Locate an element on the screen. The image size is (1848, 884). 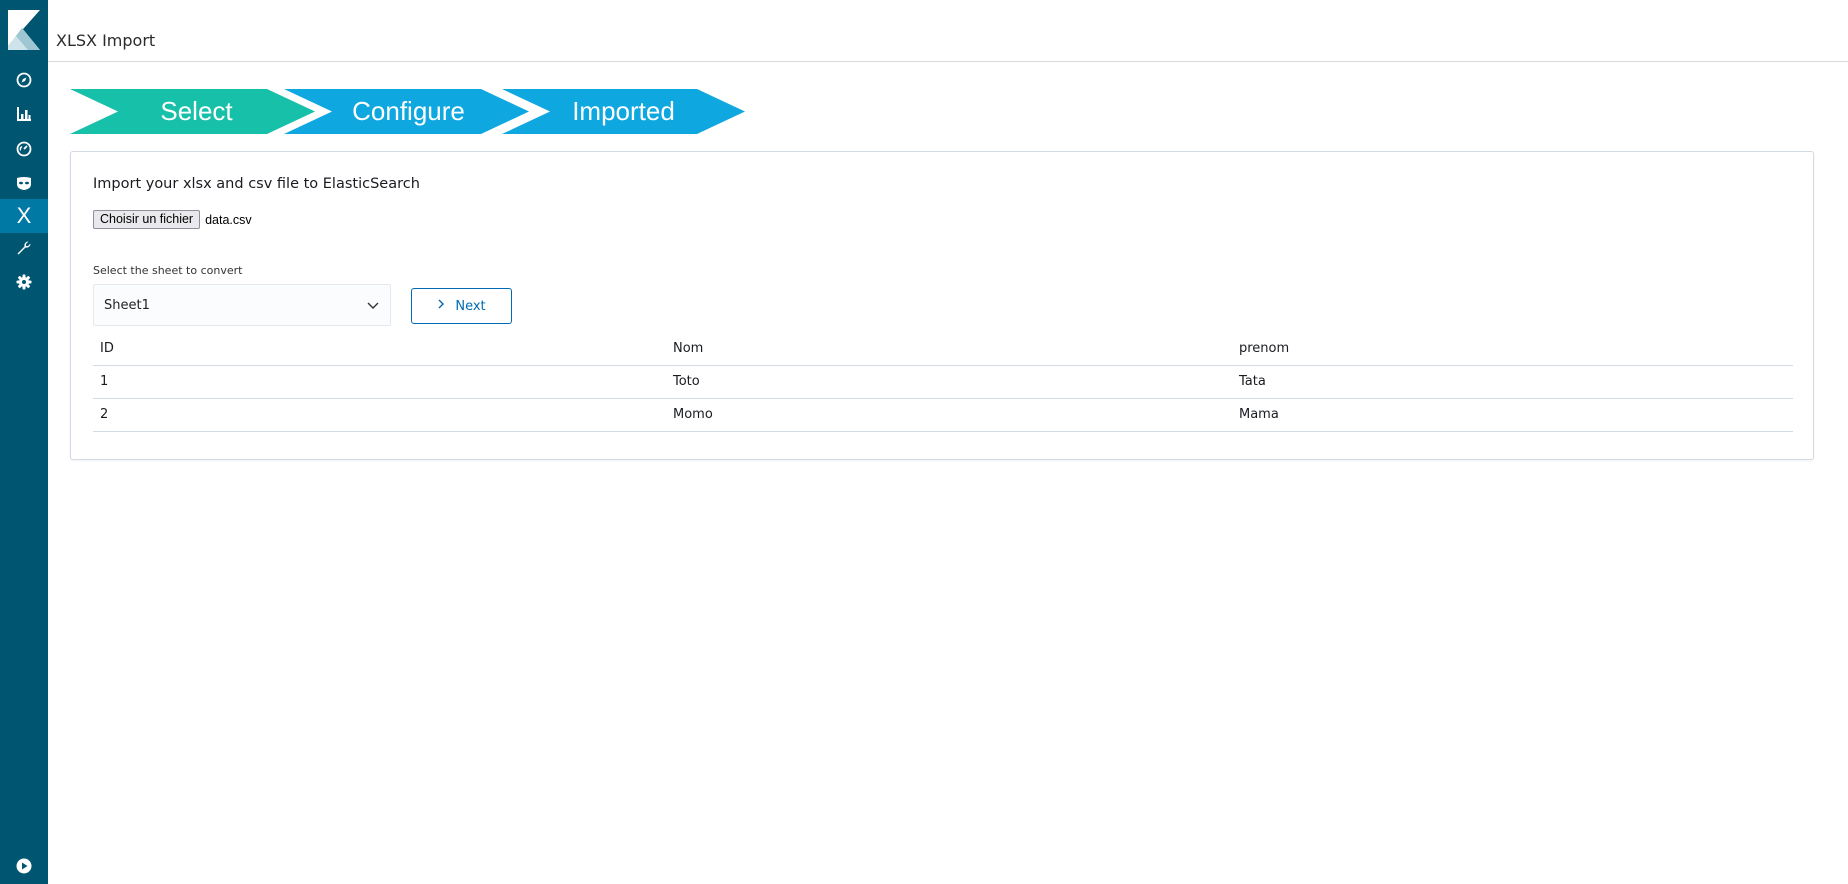
sheet-select-label: Select the sheet to convert is located at coordinates (168, 270).